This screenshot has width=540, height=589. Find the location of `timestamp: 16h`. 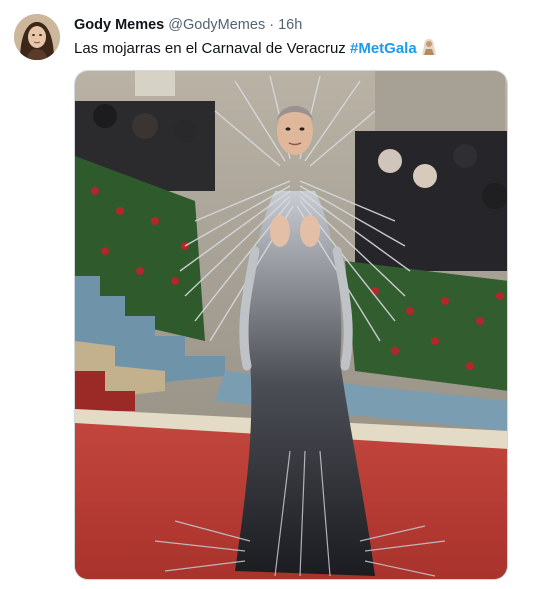

timestamp: 16h is located at coordinates (290, 25).